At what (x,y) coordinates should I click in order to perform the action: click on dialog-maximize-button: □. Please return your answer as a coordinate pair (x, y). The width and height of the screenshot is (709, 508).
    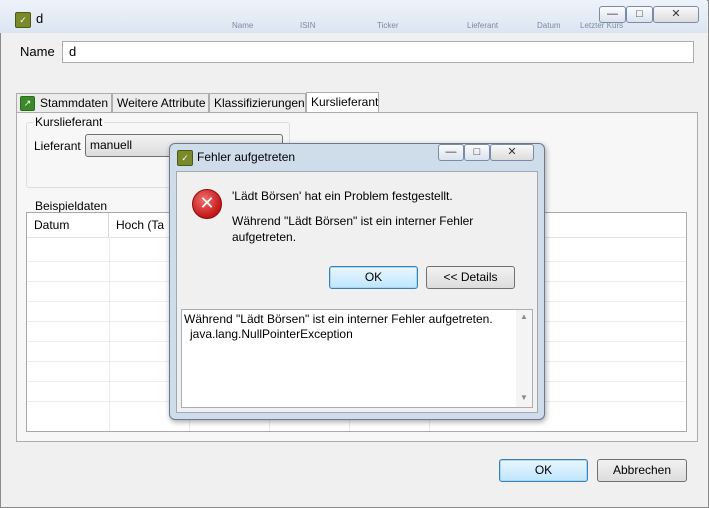
    Looking at the image, I should click on (477, 152).